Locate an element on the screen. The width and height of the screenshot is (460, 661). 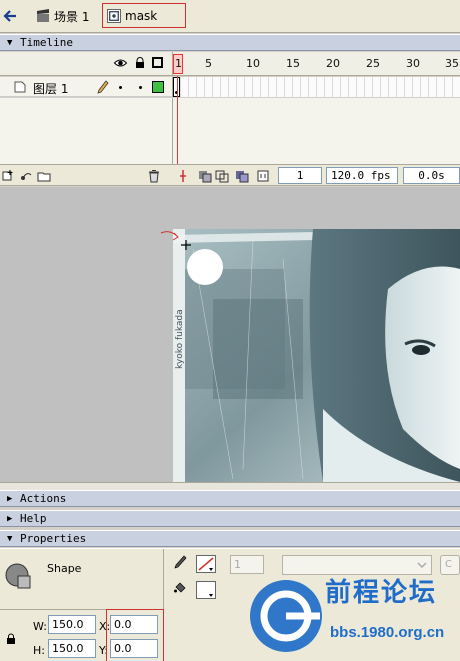
stage-scrollbar is located at coordinates (230, 486).